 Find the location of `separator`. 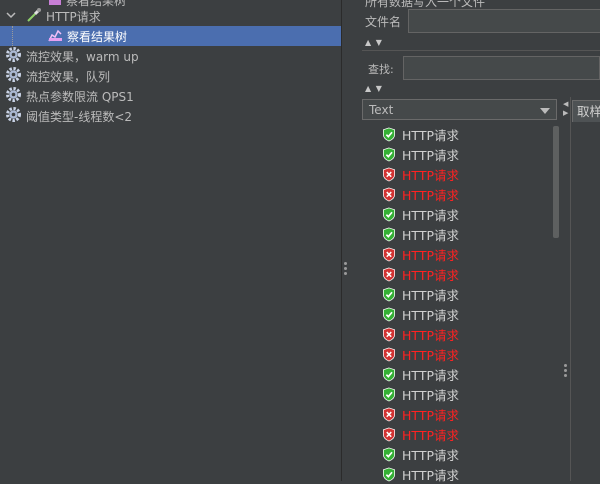

separator is located at coordinates (481, 50).